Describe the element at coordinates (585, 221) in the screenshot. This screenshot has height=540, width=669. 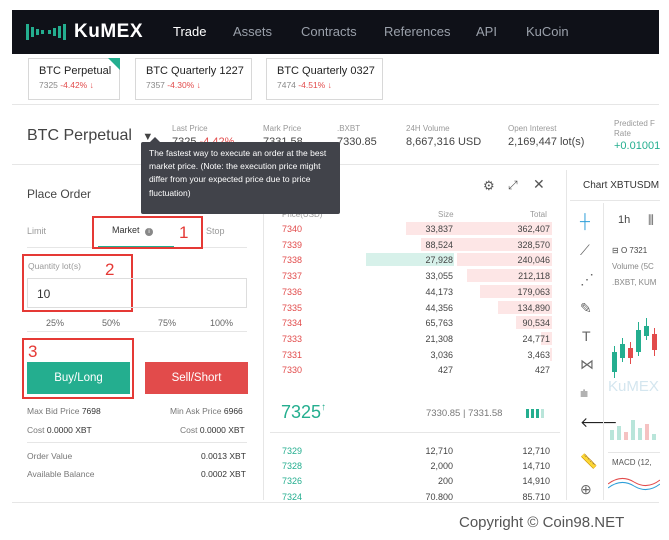
I see `crosshair-icon: ┼` at that location.